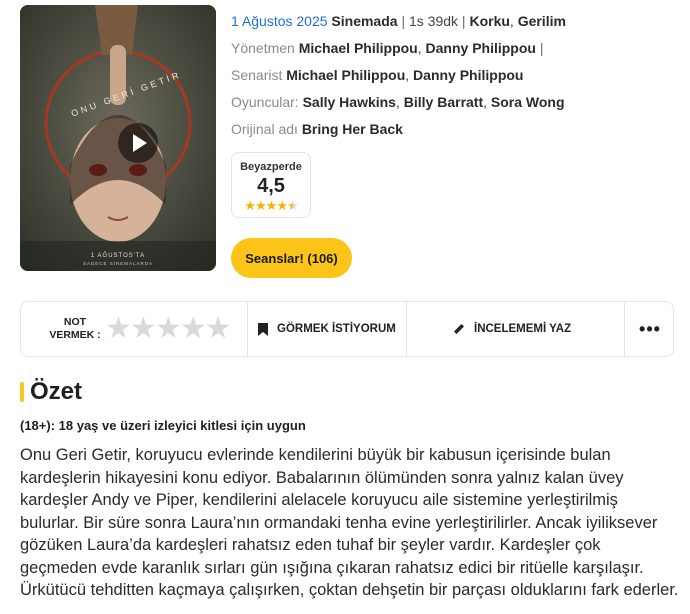 The height and width of the screenshot is (614, 690). What do you see at coordinates (456, 129) in the screenshot?
I see `original-title-row: Orijinal adı Bring Her Back` at bounding box center [456, 129].